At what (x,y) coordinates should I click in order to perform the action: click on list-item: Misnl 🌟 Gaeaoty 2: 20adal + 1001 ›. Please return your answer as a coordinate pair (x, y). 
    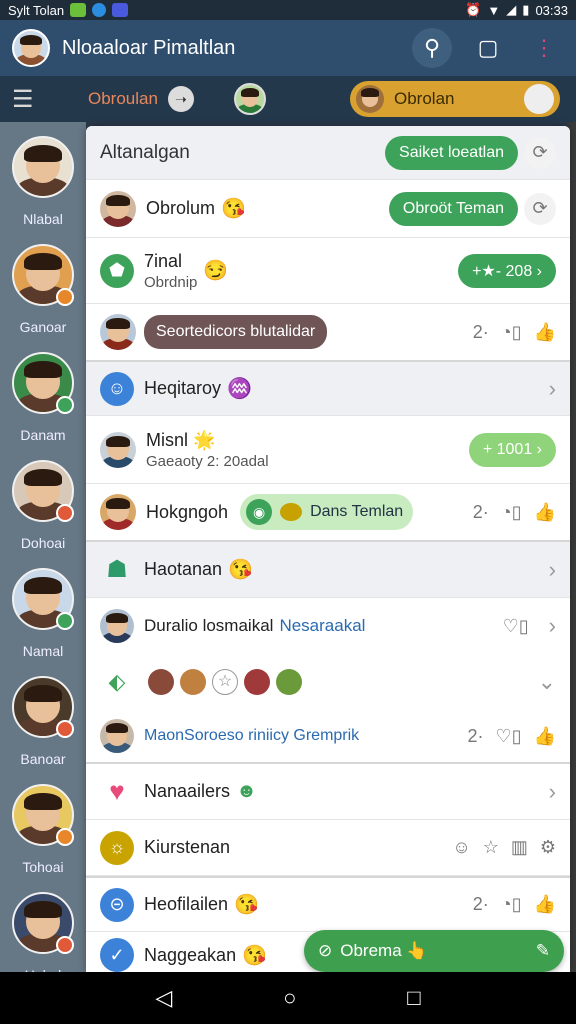
    Looking at the image, I should click on (328, 450).